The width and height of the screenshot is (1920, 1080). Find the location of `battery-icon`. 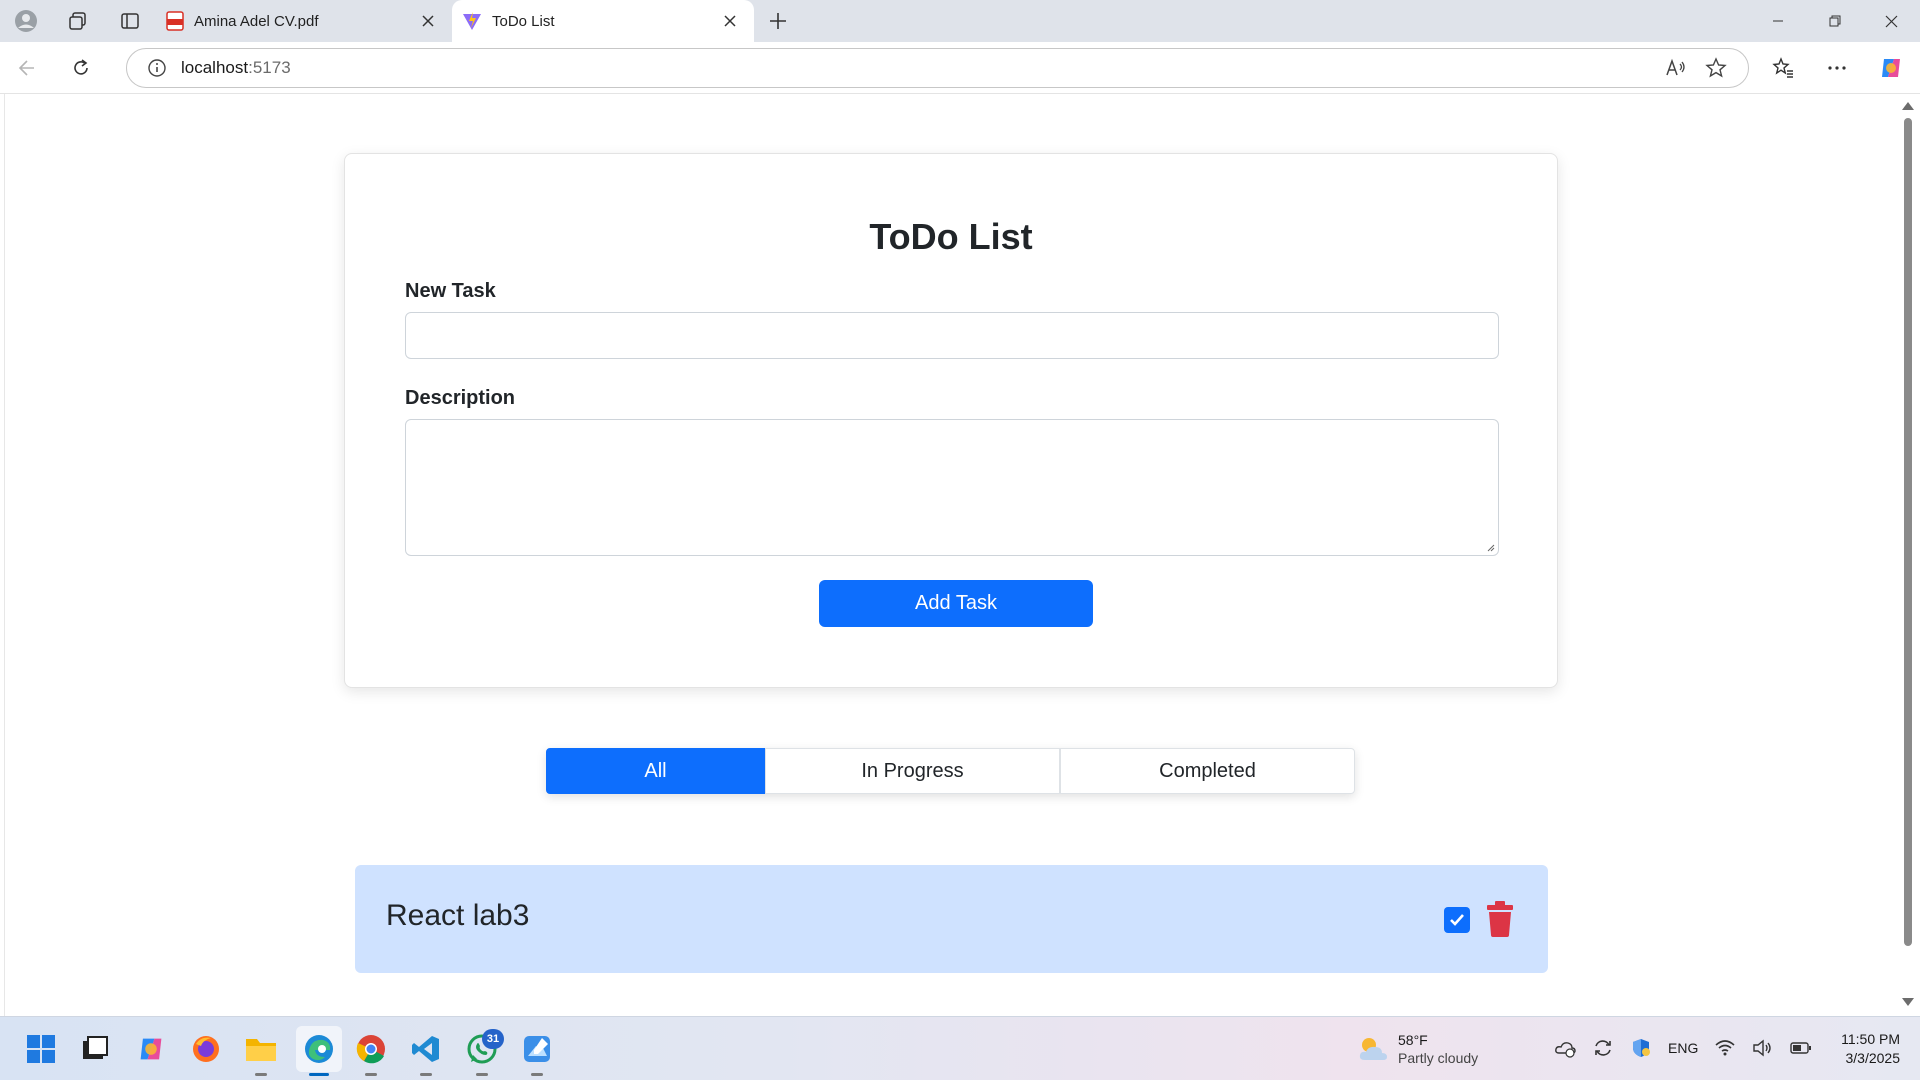

battery-icon is located at coordinates (1801, 1048).